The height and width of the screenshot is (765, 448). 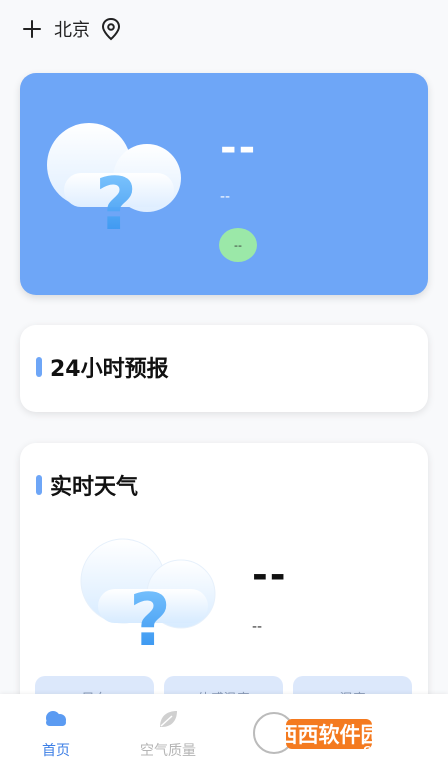 What do you see at coordinates (56, 729) in the screenshot?
I see `tab-home: 首页` at bounding box center [56, 729].